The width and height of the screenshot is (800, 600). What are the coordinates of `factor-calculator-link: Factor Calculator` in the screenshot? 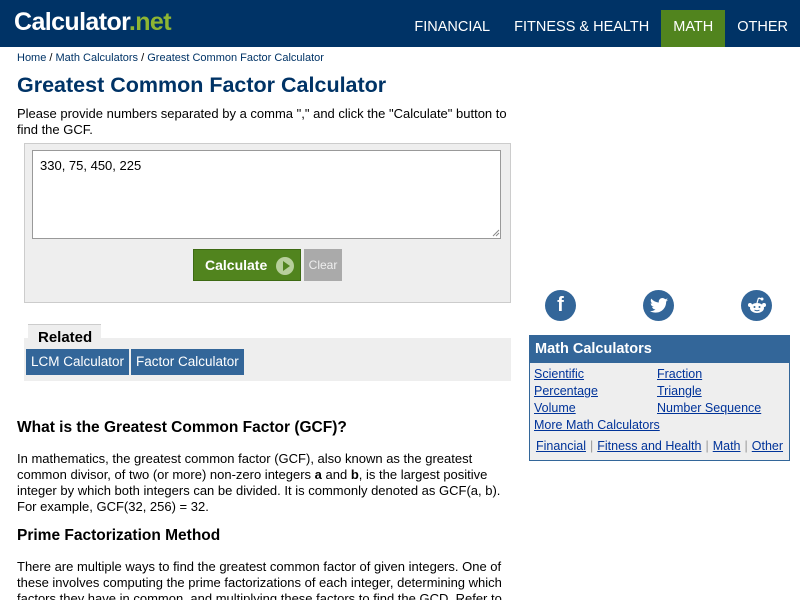 It's located at (187, 362).